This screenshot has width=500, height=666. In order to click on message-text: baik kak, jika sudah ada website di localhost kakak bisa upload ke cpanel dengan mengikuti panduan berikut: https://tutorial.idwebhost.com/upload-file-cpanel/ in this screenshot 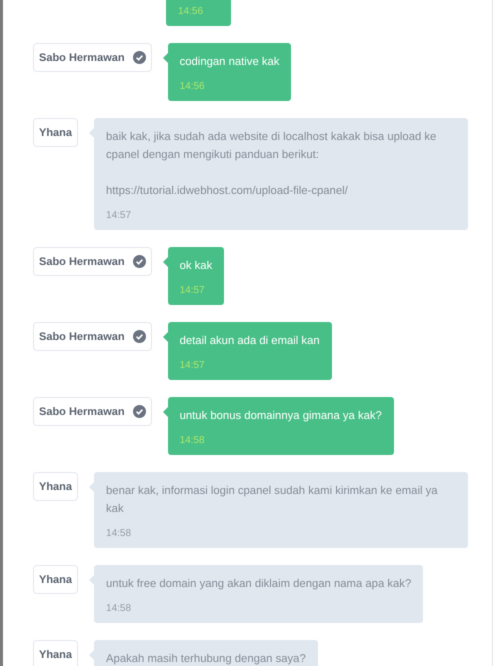, I will do `click(272, 164)`.